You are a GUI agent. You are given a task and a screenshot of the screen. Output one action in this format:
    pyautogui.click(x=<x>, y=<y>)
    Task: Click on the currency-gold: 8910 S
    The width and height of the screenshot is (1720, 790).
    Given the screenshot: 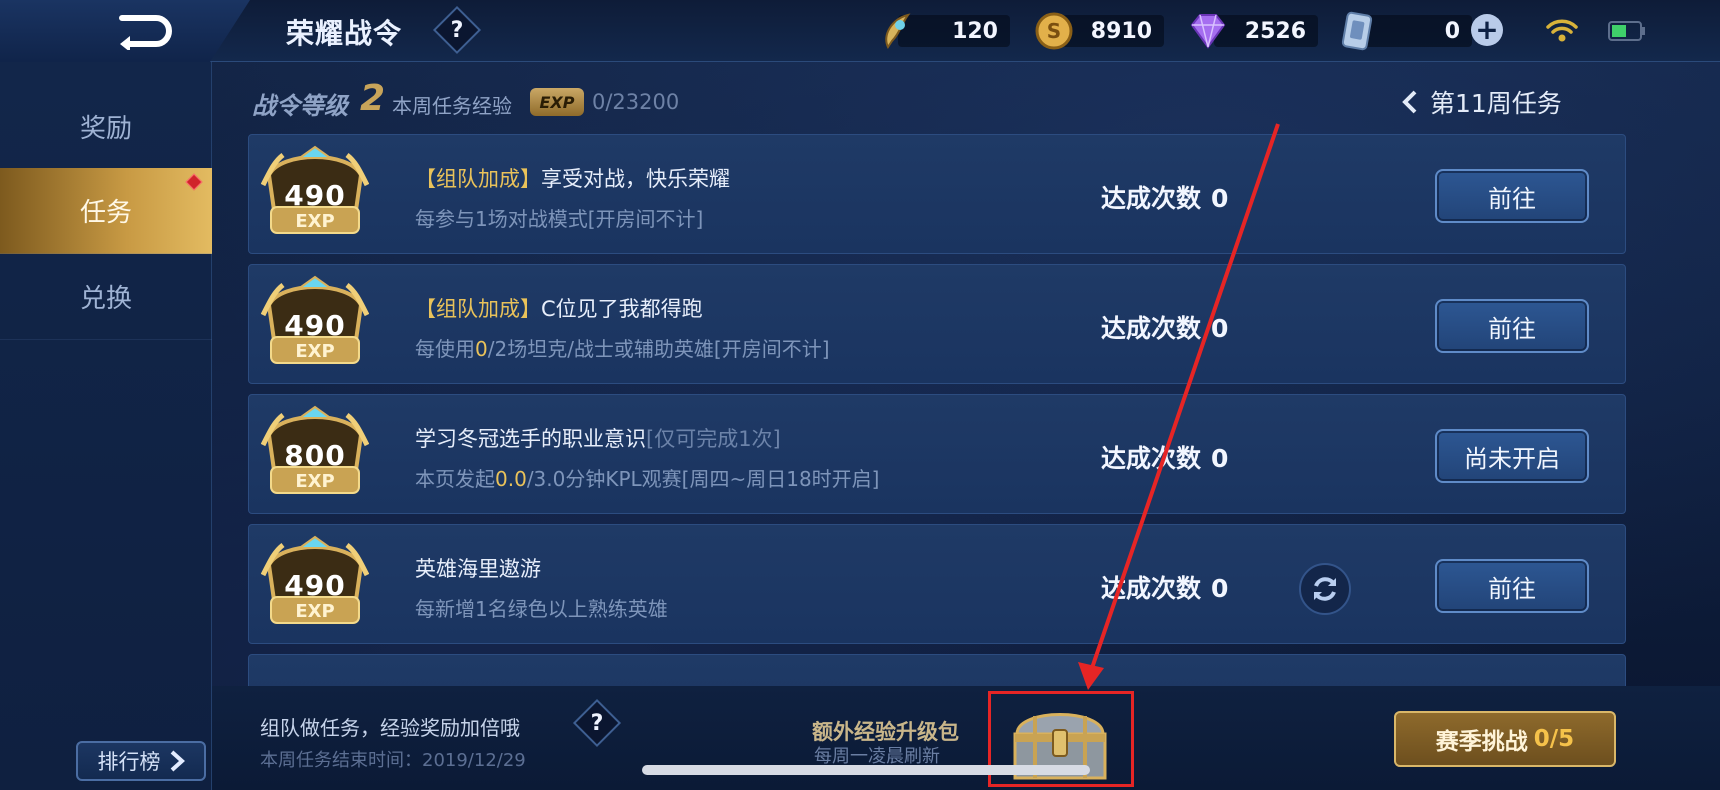 What is the action you would take?
    pyautogui.click(x=1099, y=31)
    